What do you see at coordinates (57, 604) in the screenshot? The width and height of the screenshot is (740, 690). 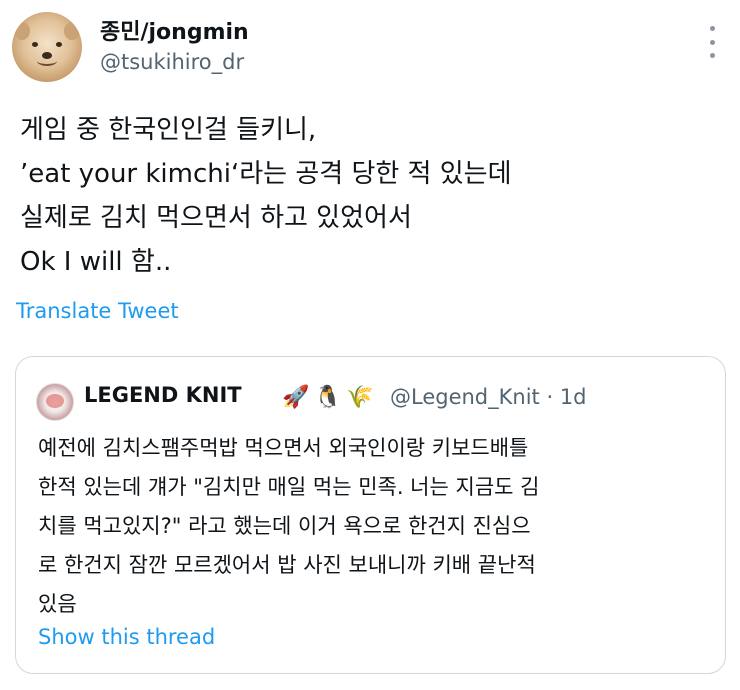 I see `quote-line: 있음` at bounding box center [57, 604].